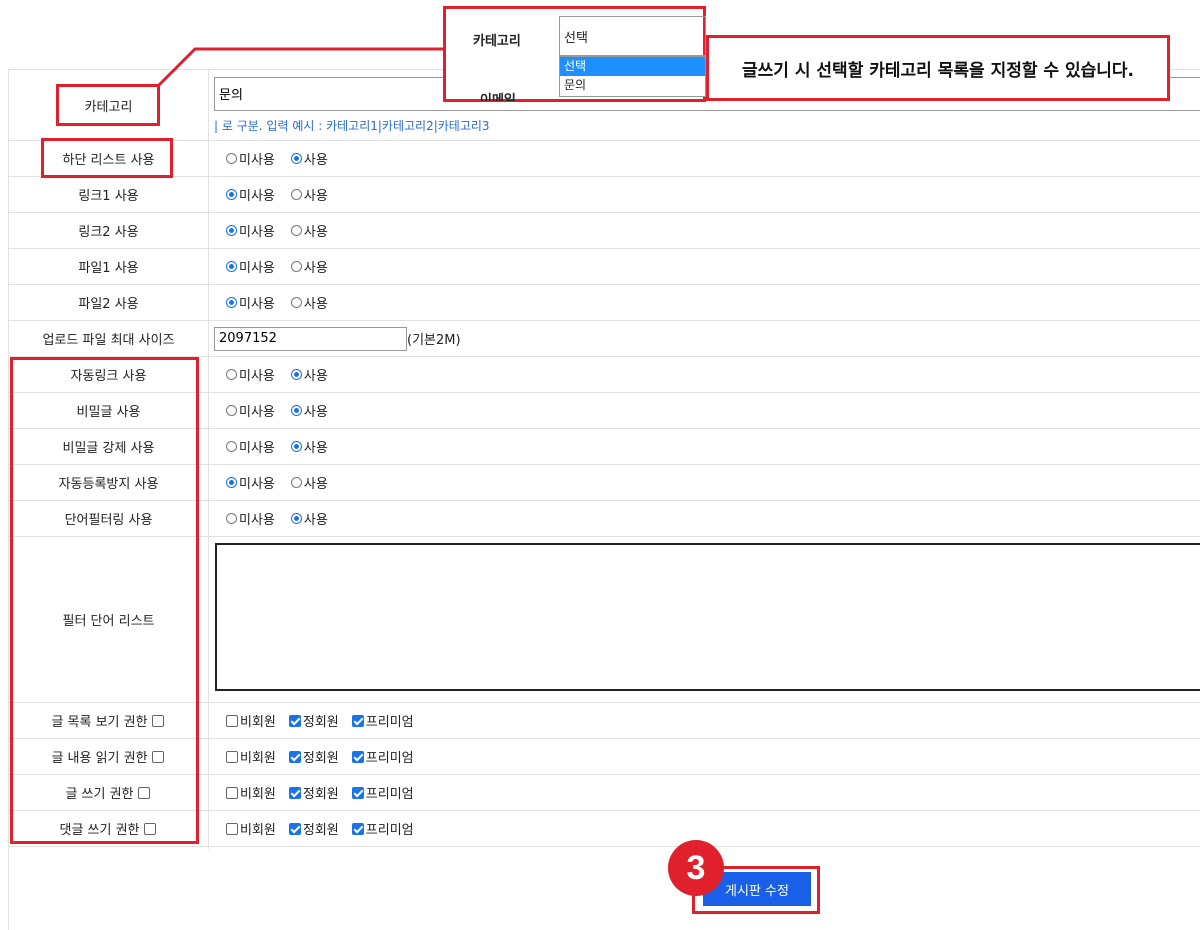 This screenshot has height=930, width=1200. I want to click on callout-connector, so click(300, 67).